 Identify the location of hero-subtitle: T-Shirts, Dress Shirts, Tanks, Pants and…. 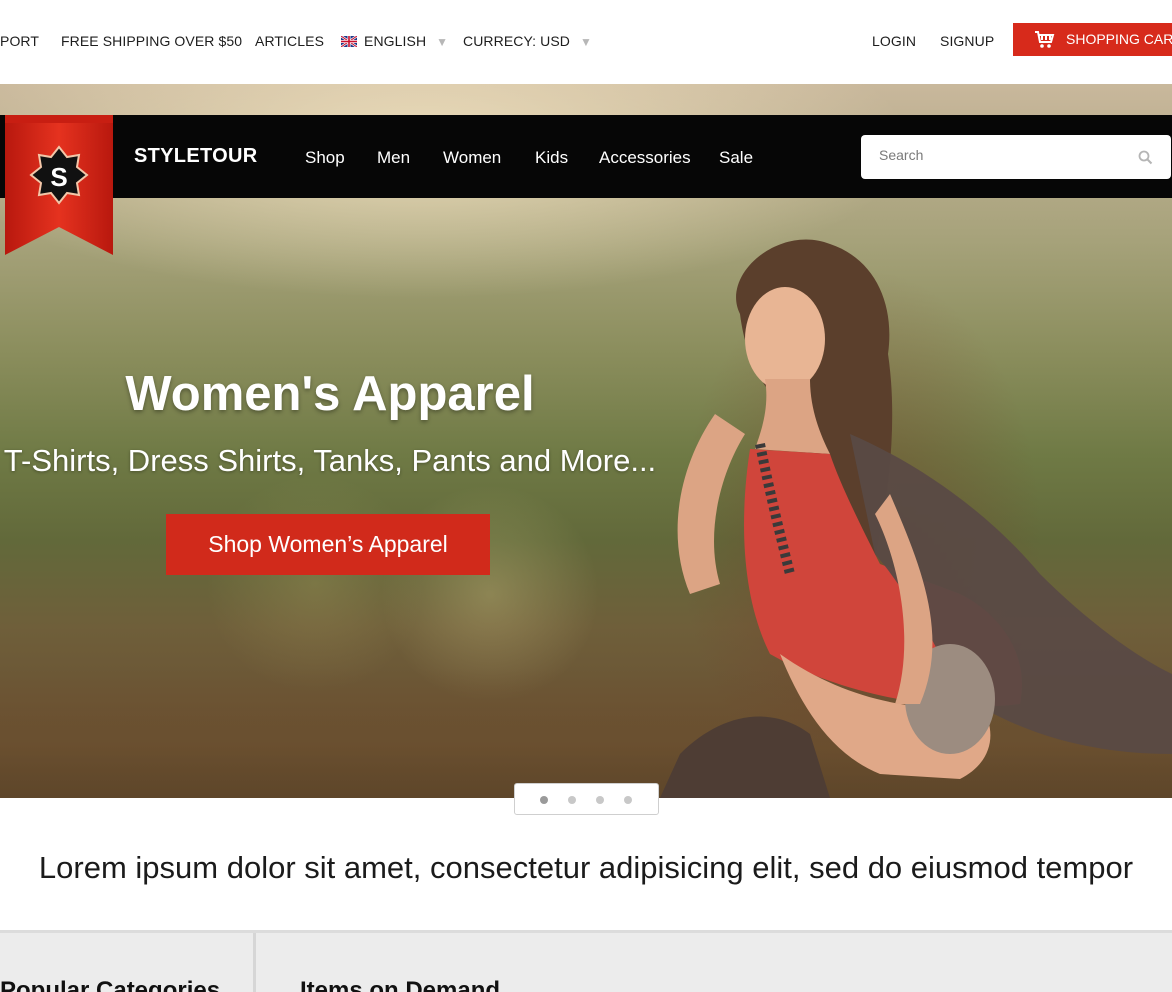
(330, 460).